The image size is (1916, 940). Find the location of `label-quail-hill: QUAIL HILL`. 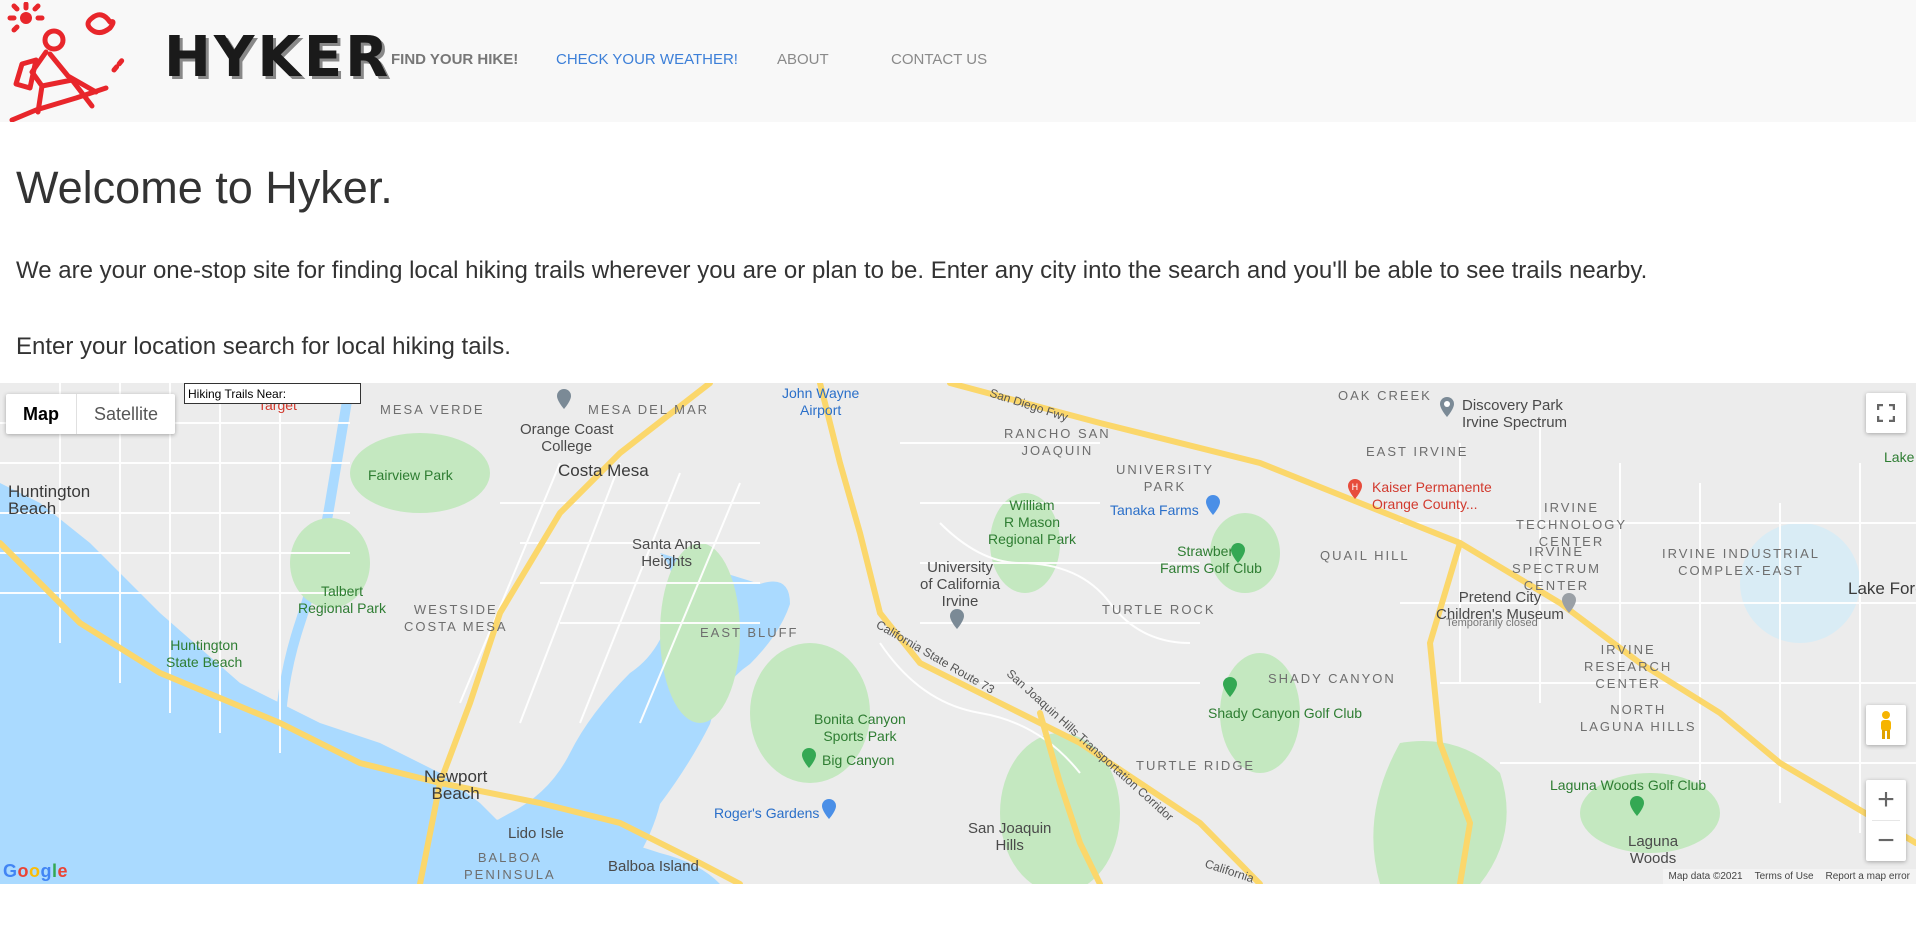

label-quail-hill: QUAIL HILL is located at coordinates (1365, 555).